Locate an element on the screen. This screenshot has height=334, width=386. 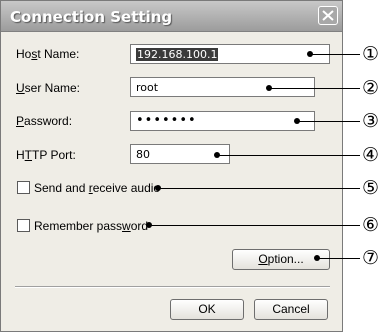
callout-number-1: ① is located at coordinates (371, 54).